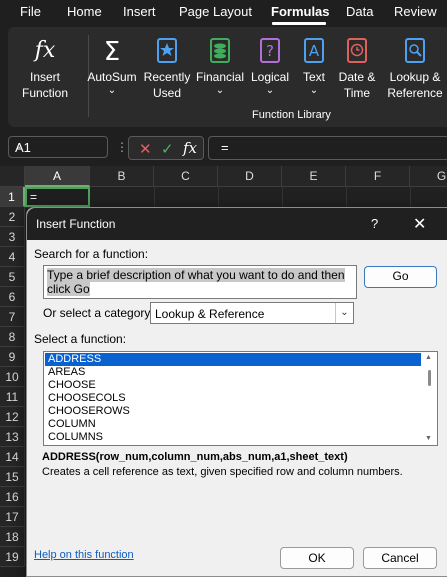  Describe the element at coordinates (45, 75) in the screenshot. I see `insert-function-button: fx Insert Function` at that location.